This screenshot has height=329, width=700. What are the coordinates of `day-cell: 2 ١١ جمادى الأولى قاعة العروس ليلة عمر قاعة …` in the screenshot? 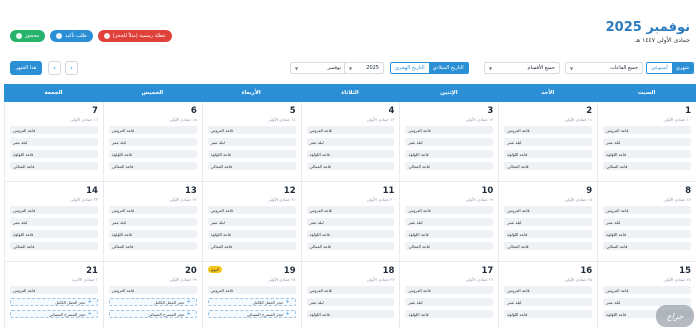 It's located at (548, 142).